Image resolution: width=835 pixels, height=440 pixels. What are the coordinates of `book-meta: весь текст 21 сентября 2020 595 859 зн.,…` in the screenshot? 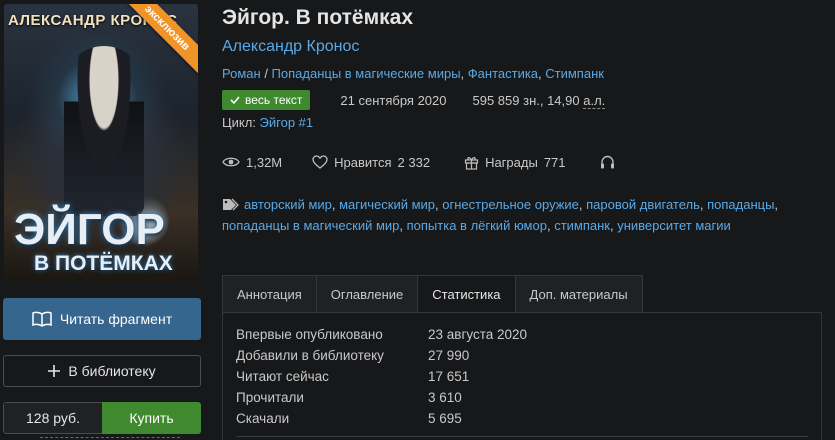 It's located at (414, 100).